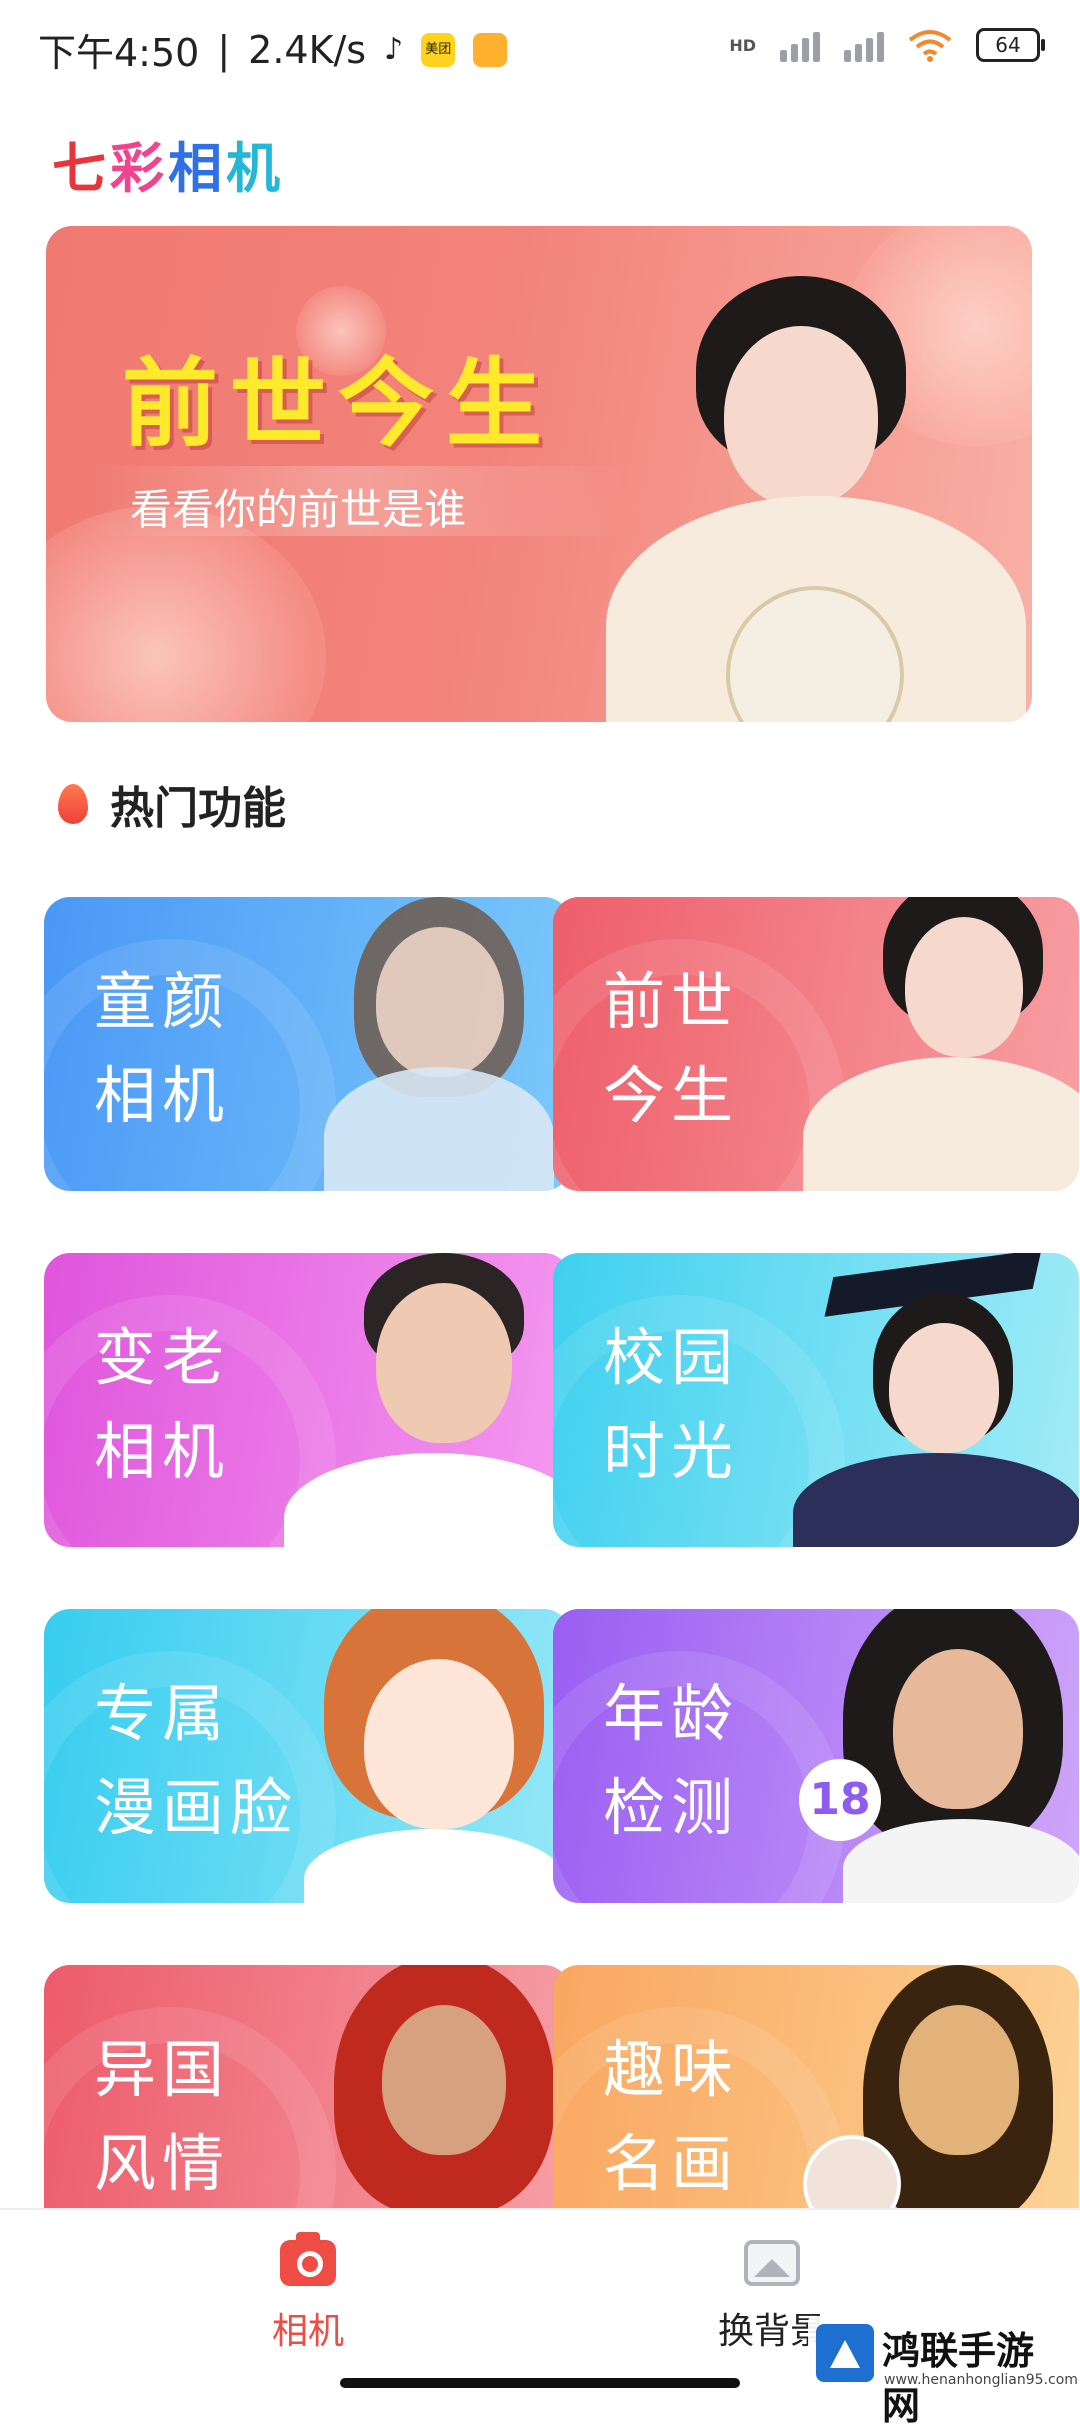 This screenshot has width=1080, height=2430. I want to click on tiktok-icon: ♪, so click(394, 49).